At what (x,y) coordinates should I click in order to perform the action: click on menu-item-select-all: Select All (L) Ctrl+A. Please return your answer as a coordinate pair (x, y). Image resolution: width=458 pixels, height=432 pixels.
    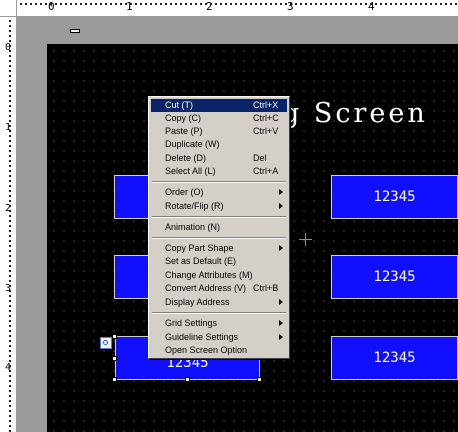
    Looking at the image, I should click on (219, 171).